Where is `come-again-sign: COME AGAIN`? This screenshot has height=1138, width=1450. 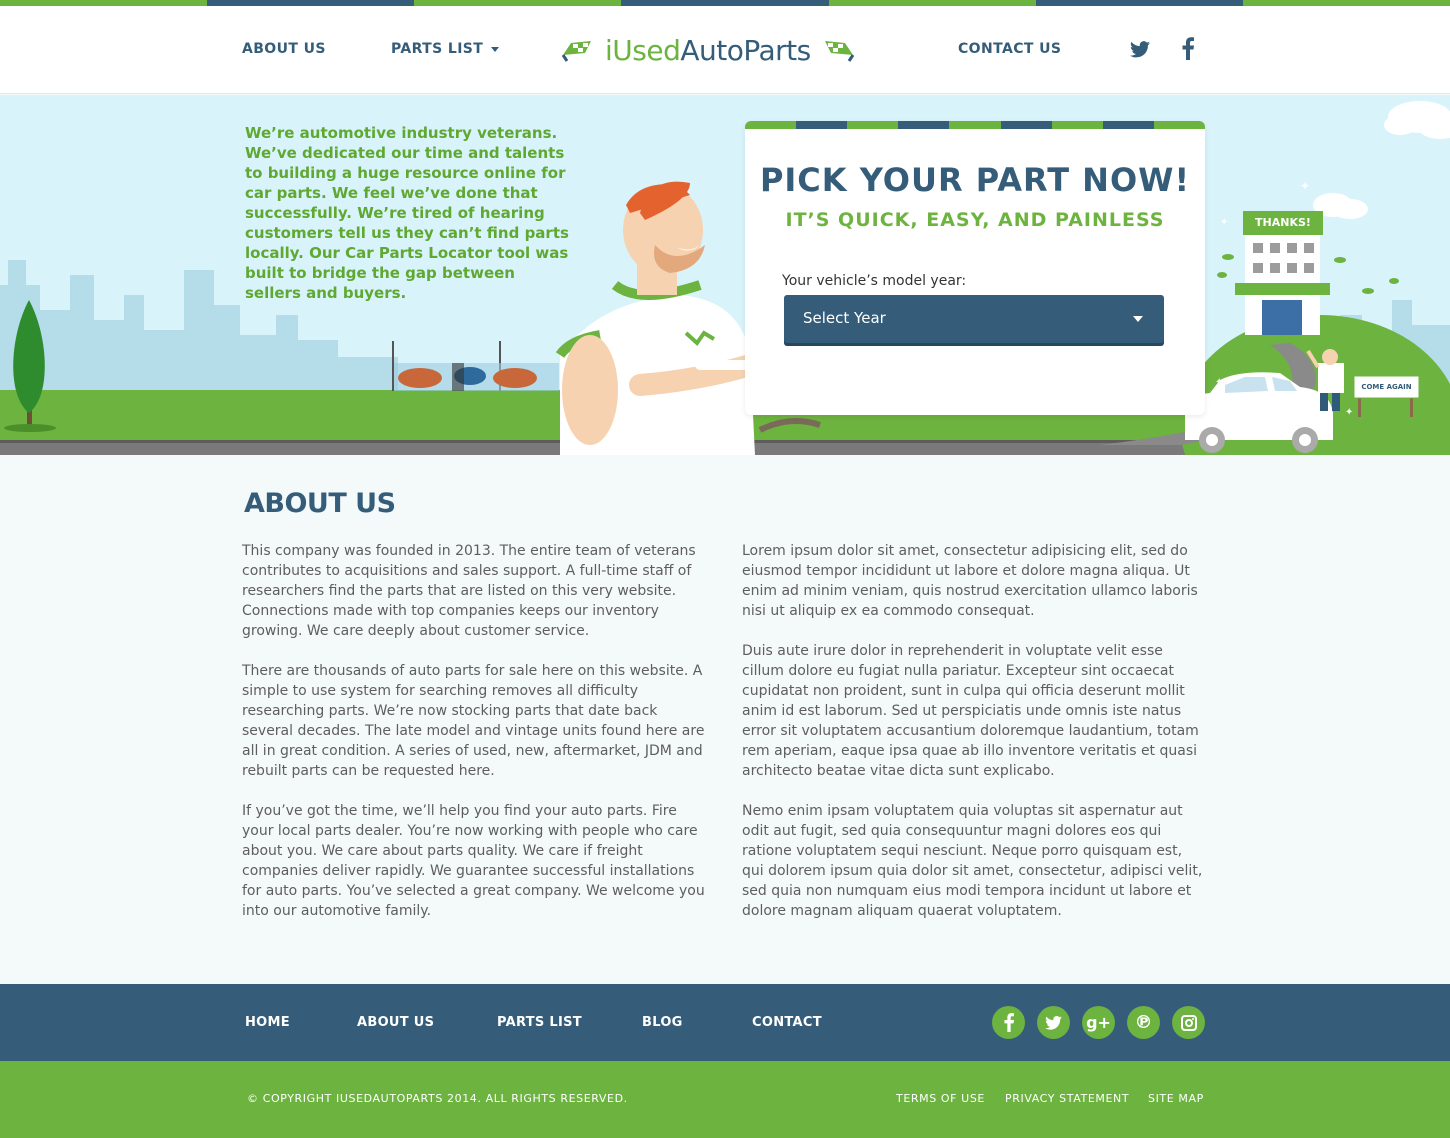
come-again-sign: COME AGAIN is located at coordinates (1386, 387).